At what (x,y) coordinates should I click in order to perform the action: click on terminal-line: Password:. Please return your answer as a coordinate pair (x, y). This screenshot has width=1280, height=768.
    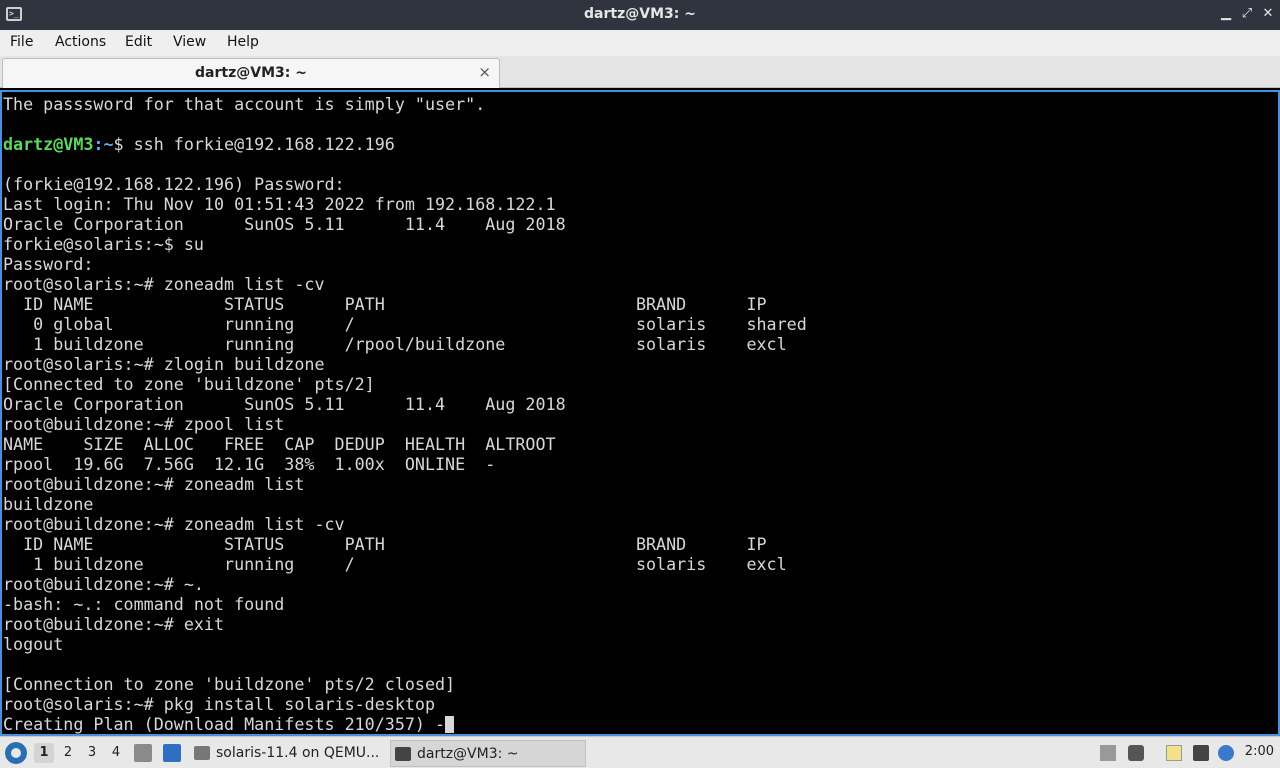
    Looking at the image, I should click on (48, 264).